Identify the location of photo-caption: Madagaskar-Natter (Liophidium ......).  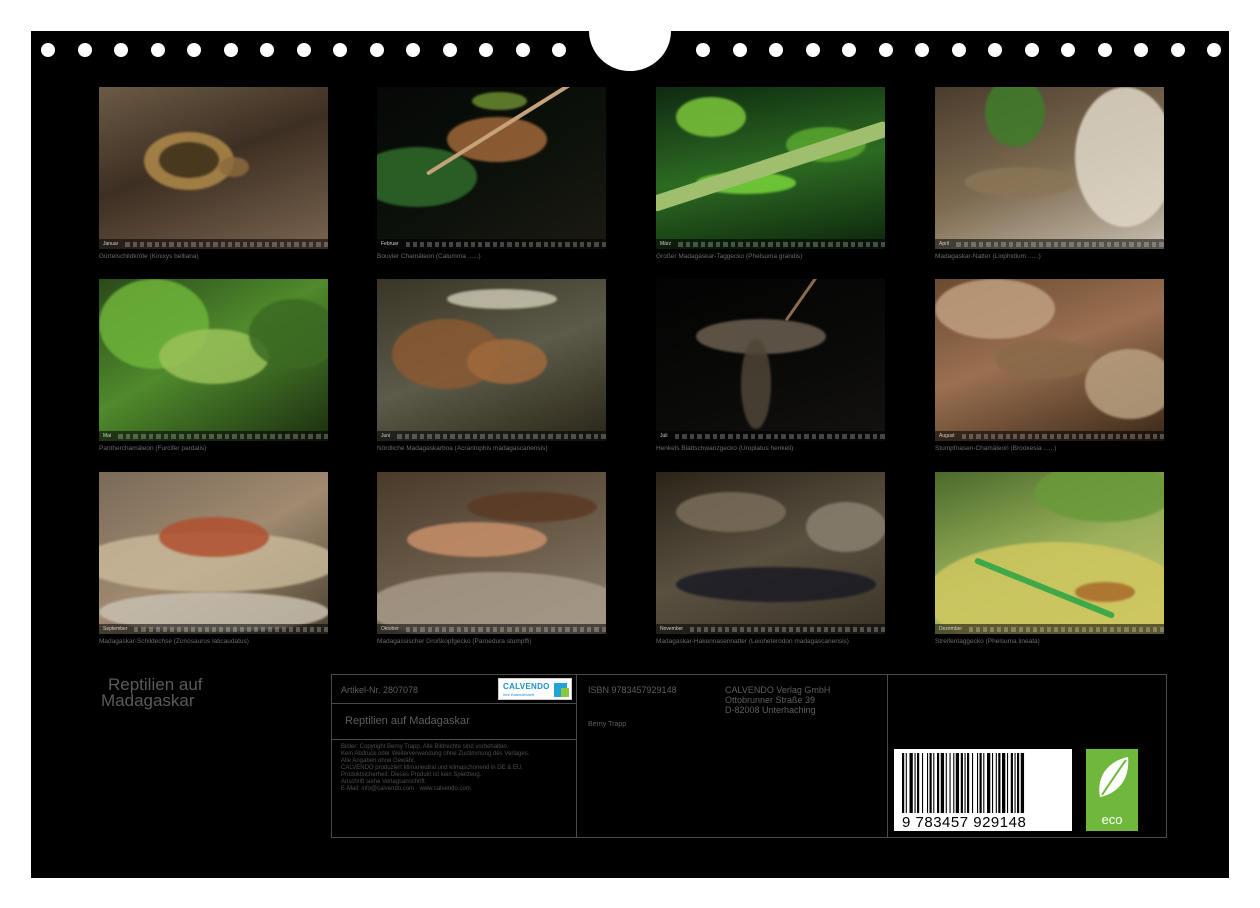
(988, 256).